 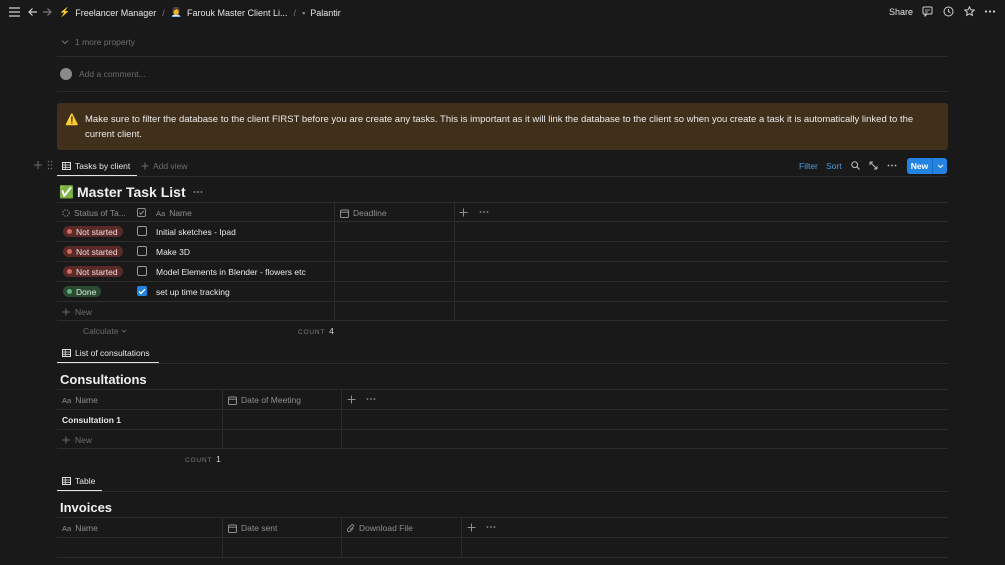 What do you see at coordinates (502, 291) in the screenshot?
I see `table-row: Done set up time tracking` at bounding box center [502, 291].